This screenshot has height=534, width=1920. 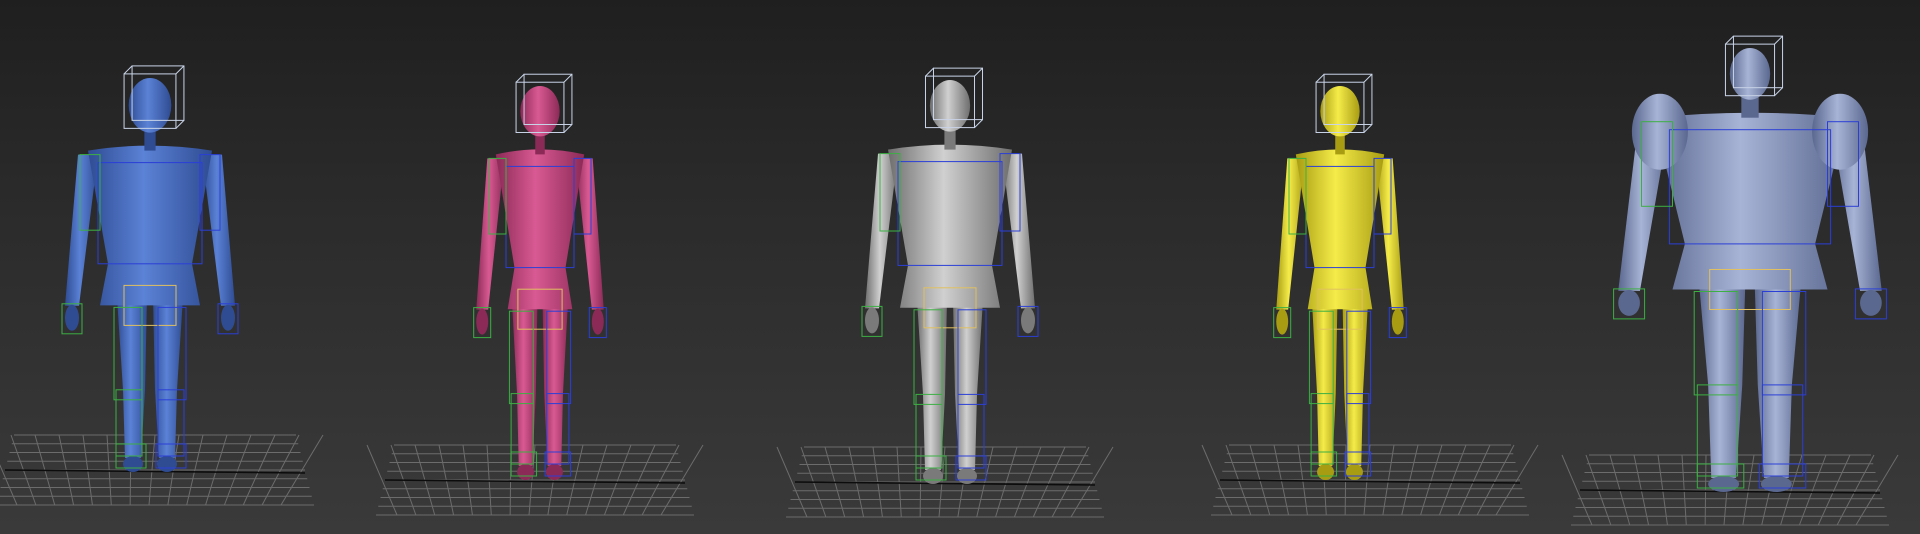 I want to click on character-brute-slate, so click(x=1750, y=263).